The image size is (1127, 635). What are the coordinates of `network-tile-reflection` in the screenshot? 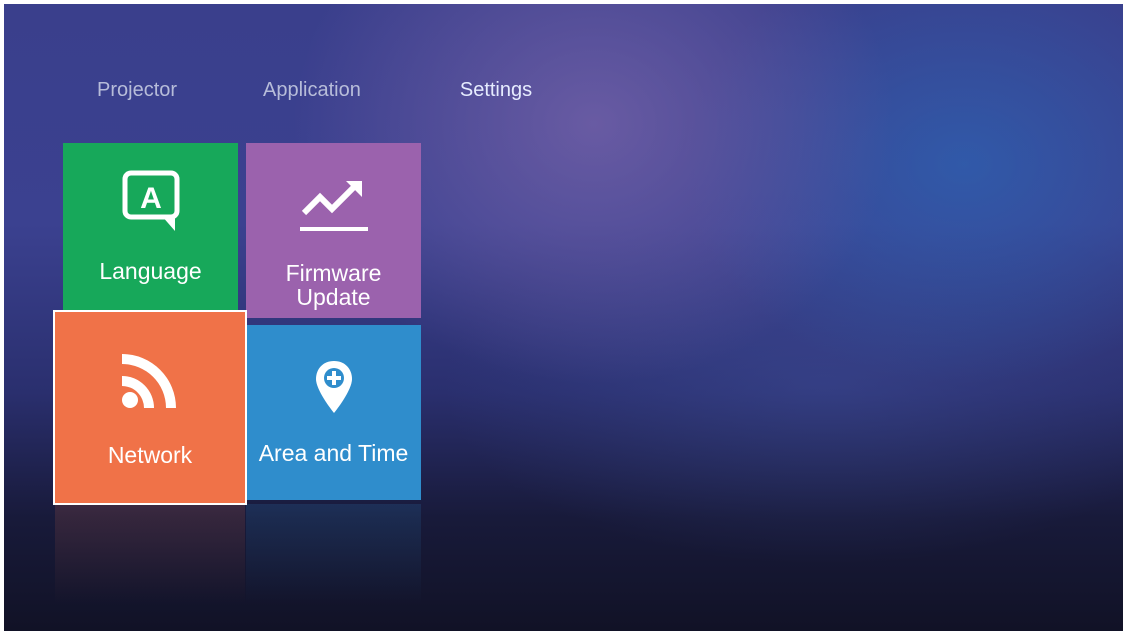 It's located at (150, 554).